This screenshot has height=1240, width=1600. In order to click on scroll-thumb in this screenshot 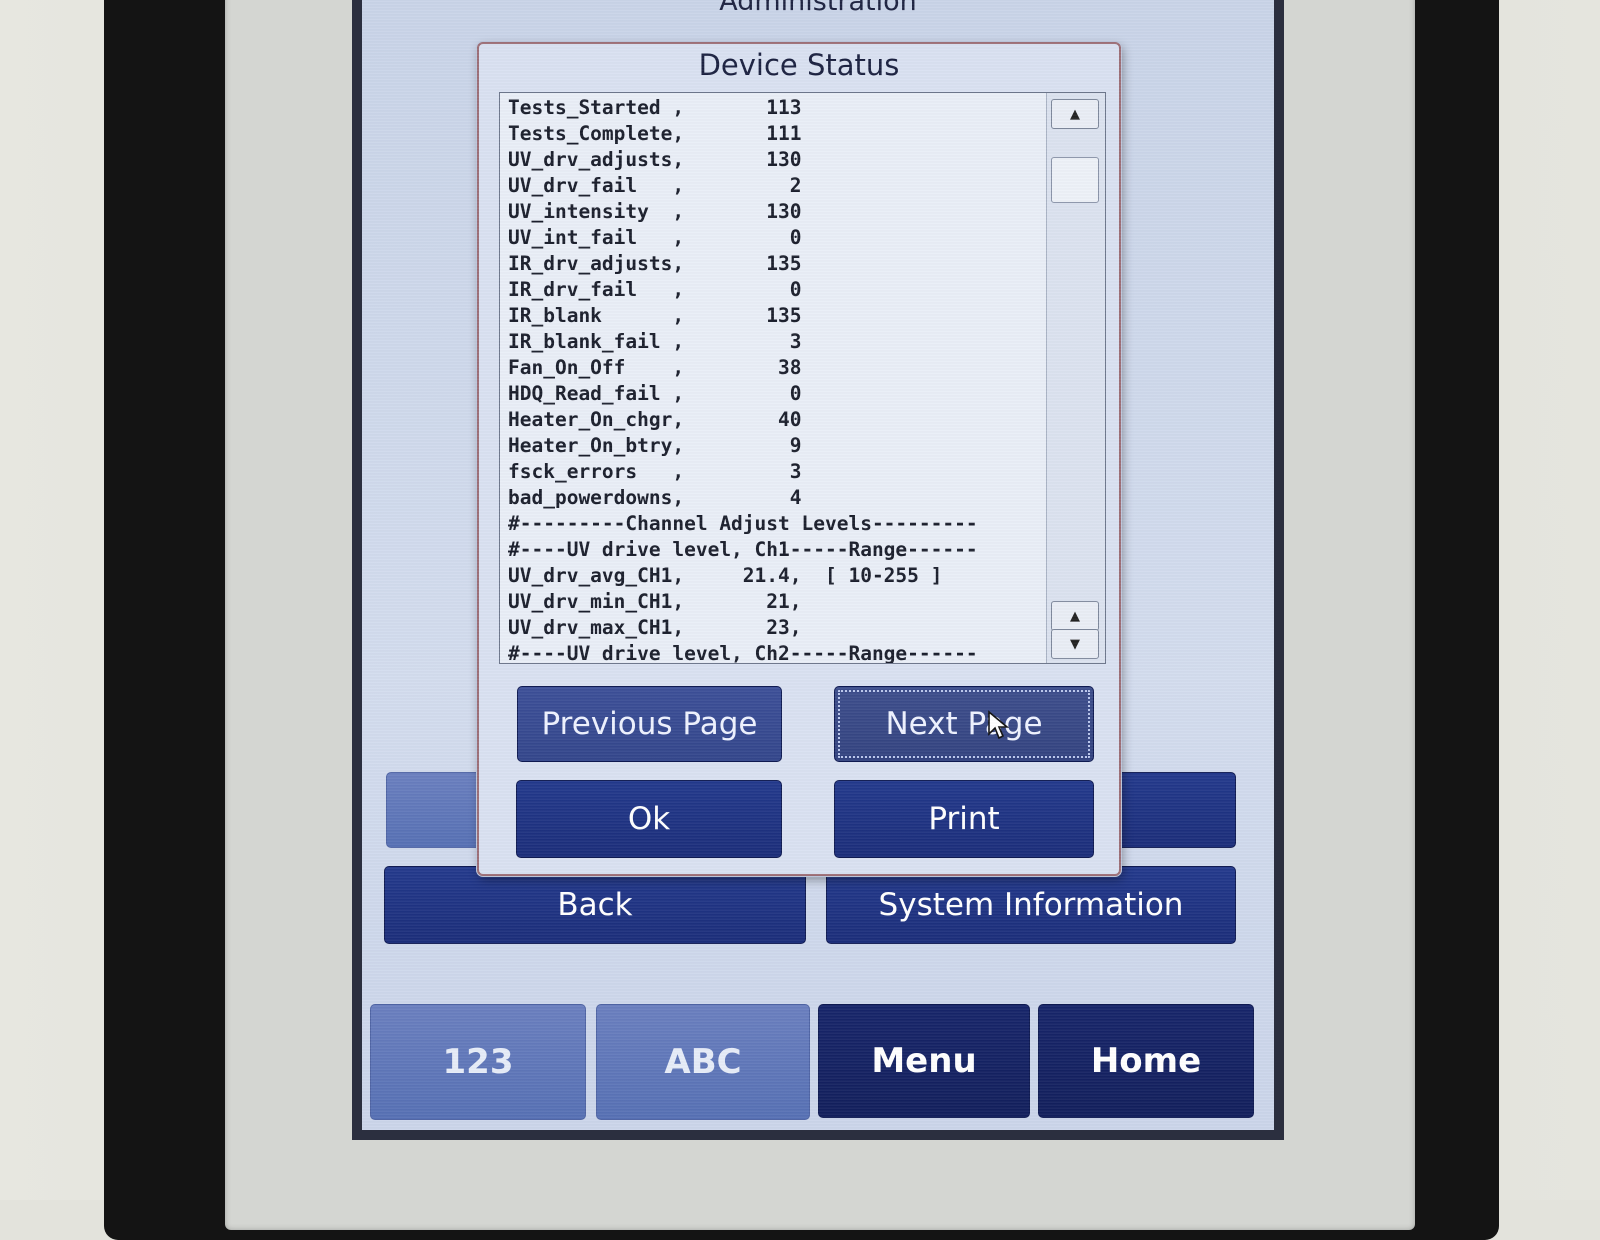, I will do `click(1075, 180)`.